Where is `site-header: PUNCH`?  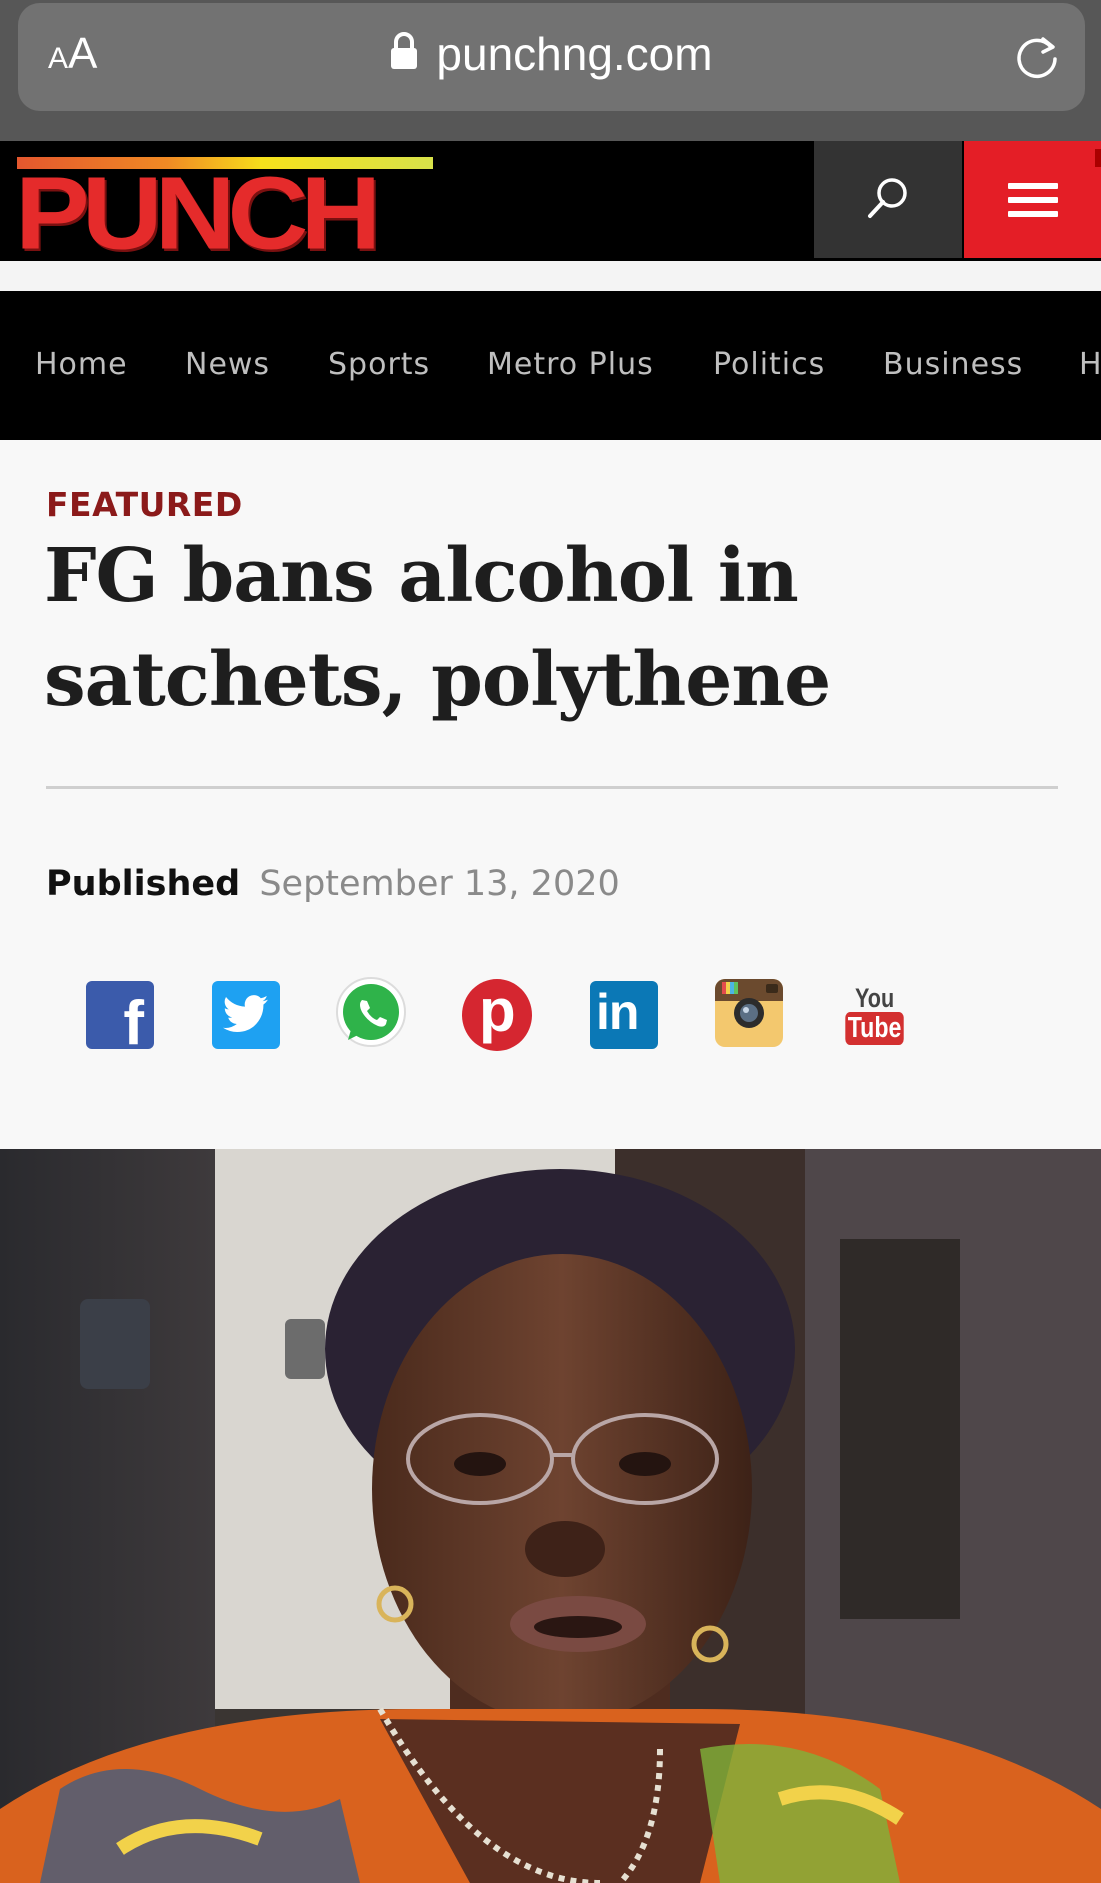 site-header: PUNCH is located at coordinates (550, 203).